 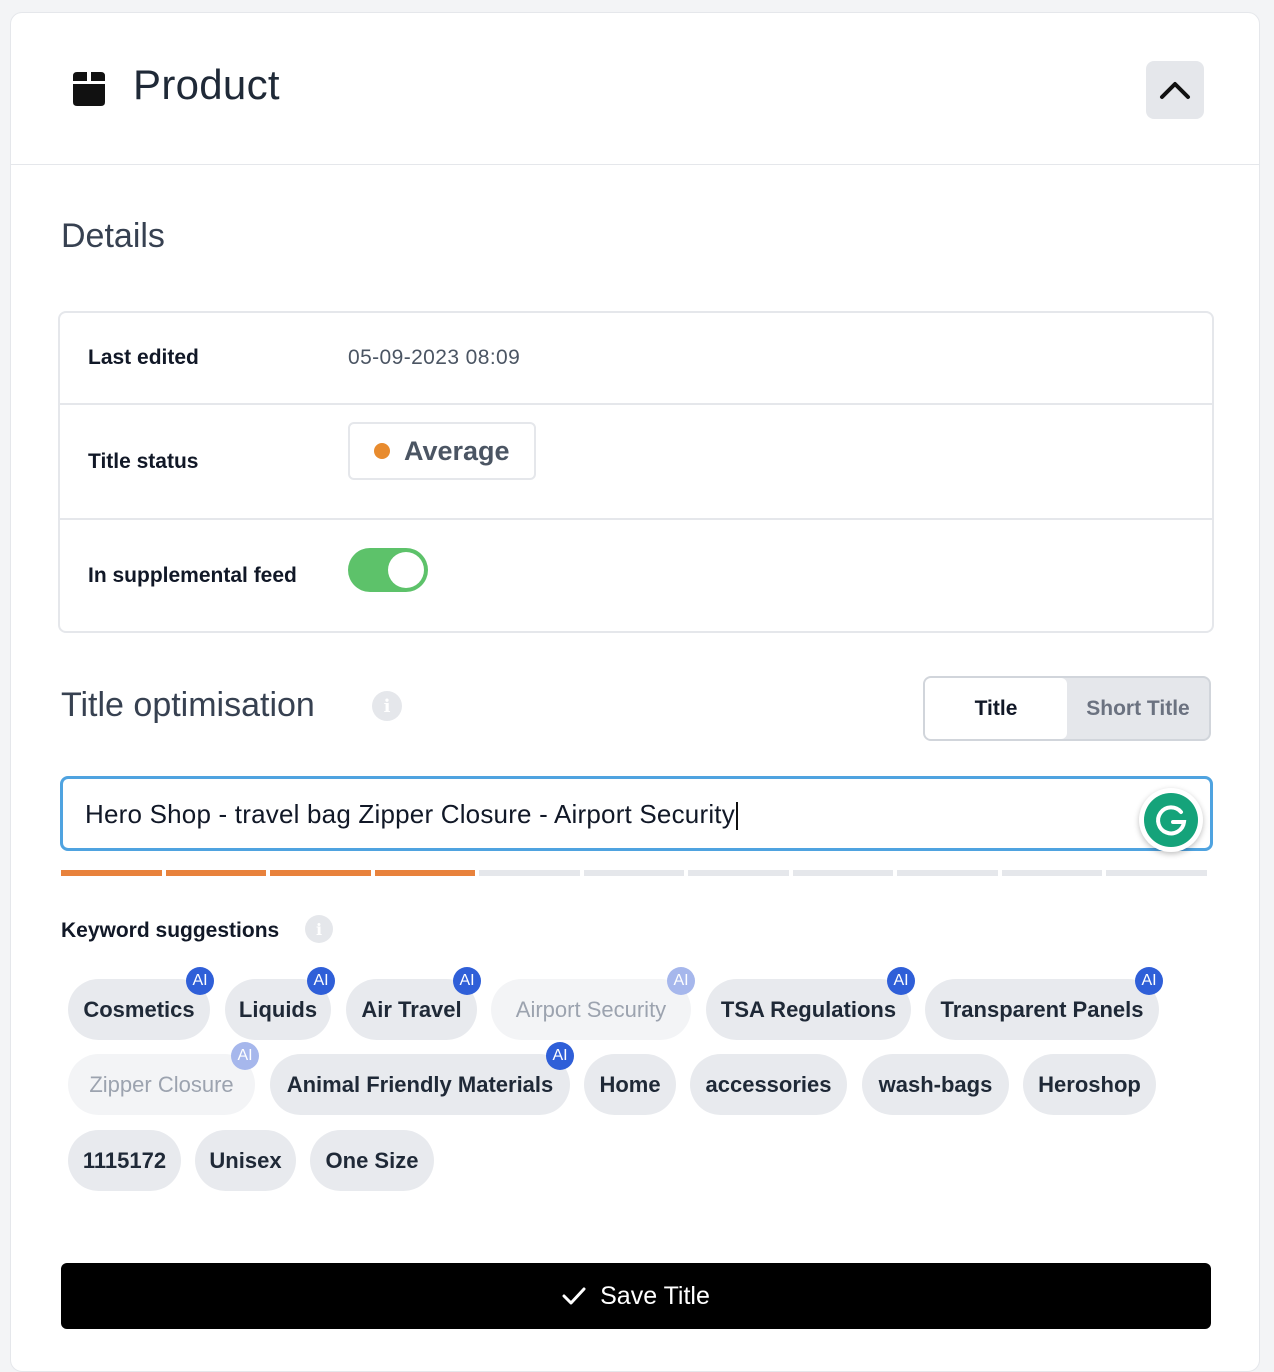 What do you see at coordinates (457, 450) in the screenshot?
I see `status-text: Average` at bounding box center [457, 450].